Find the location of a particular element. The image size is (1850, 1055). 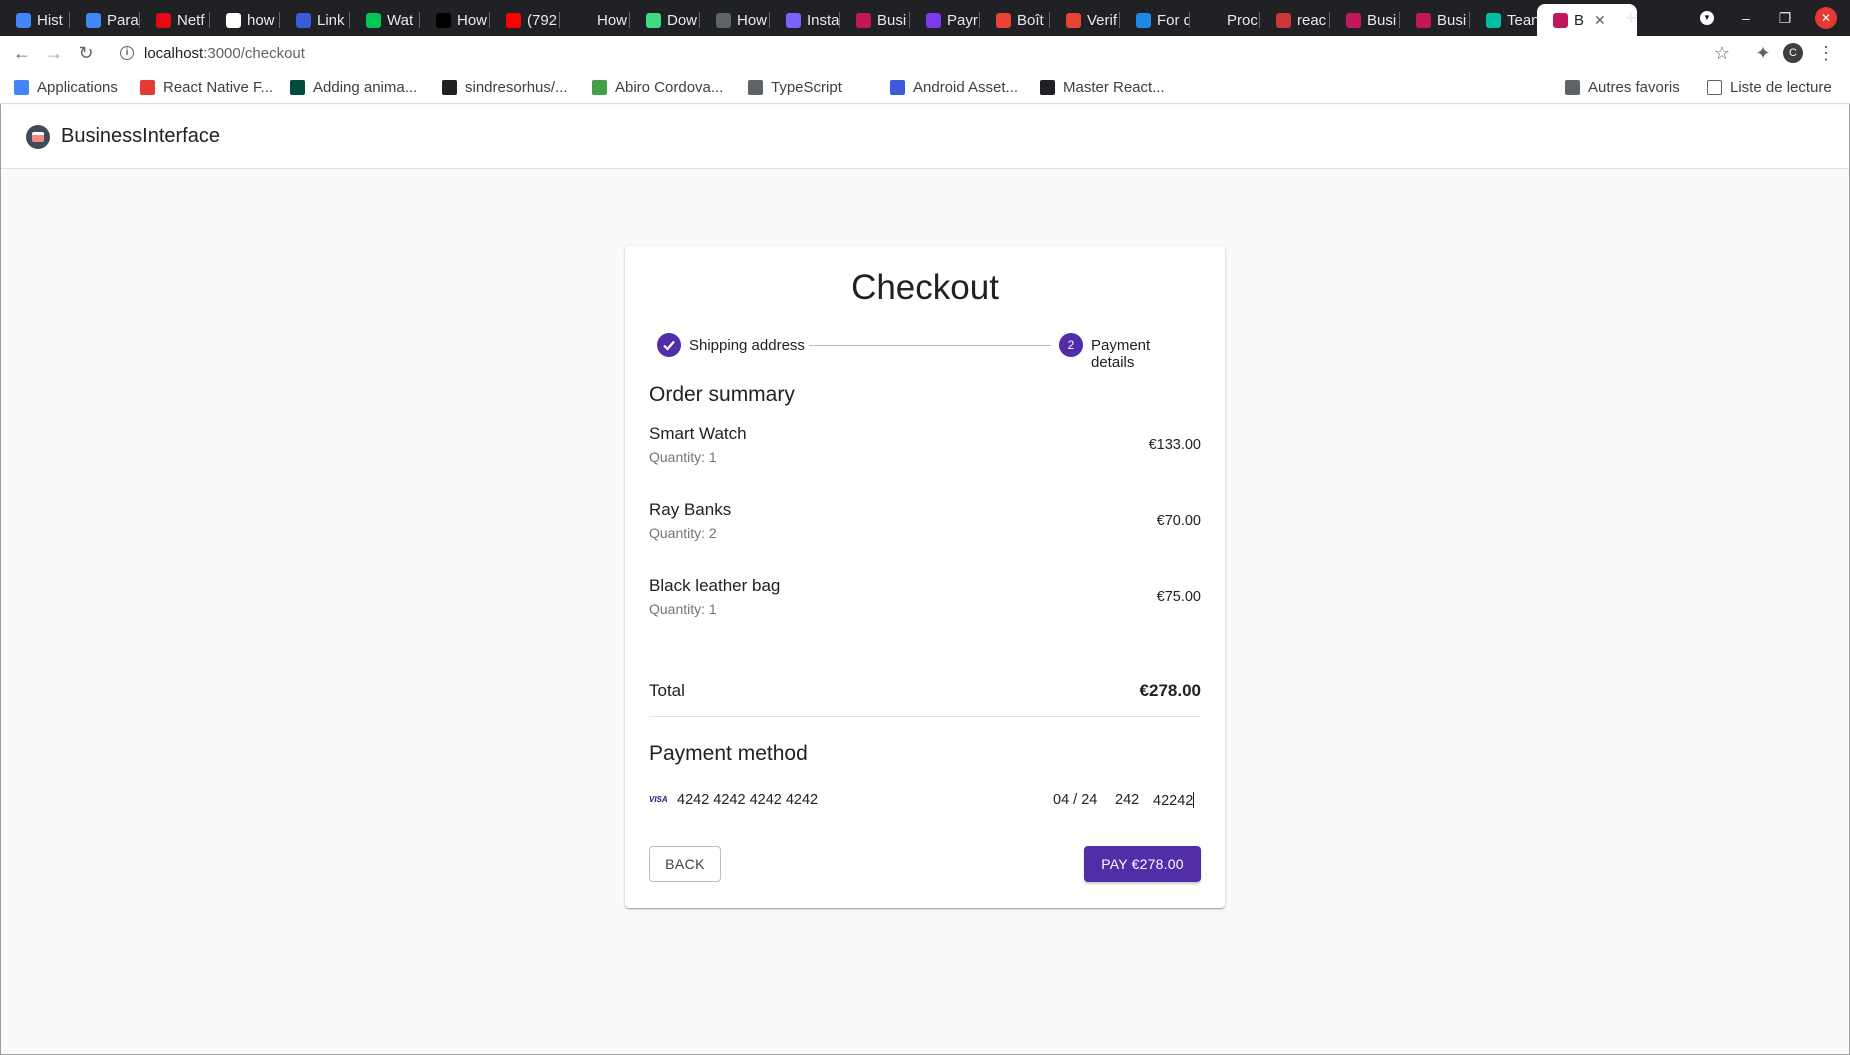

globe-icon is located at coordinates (723, 20).